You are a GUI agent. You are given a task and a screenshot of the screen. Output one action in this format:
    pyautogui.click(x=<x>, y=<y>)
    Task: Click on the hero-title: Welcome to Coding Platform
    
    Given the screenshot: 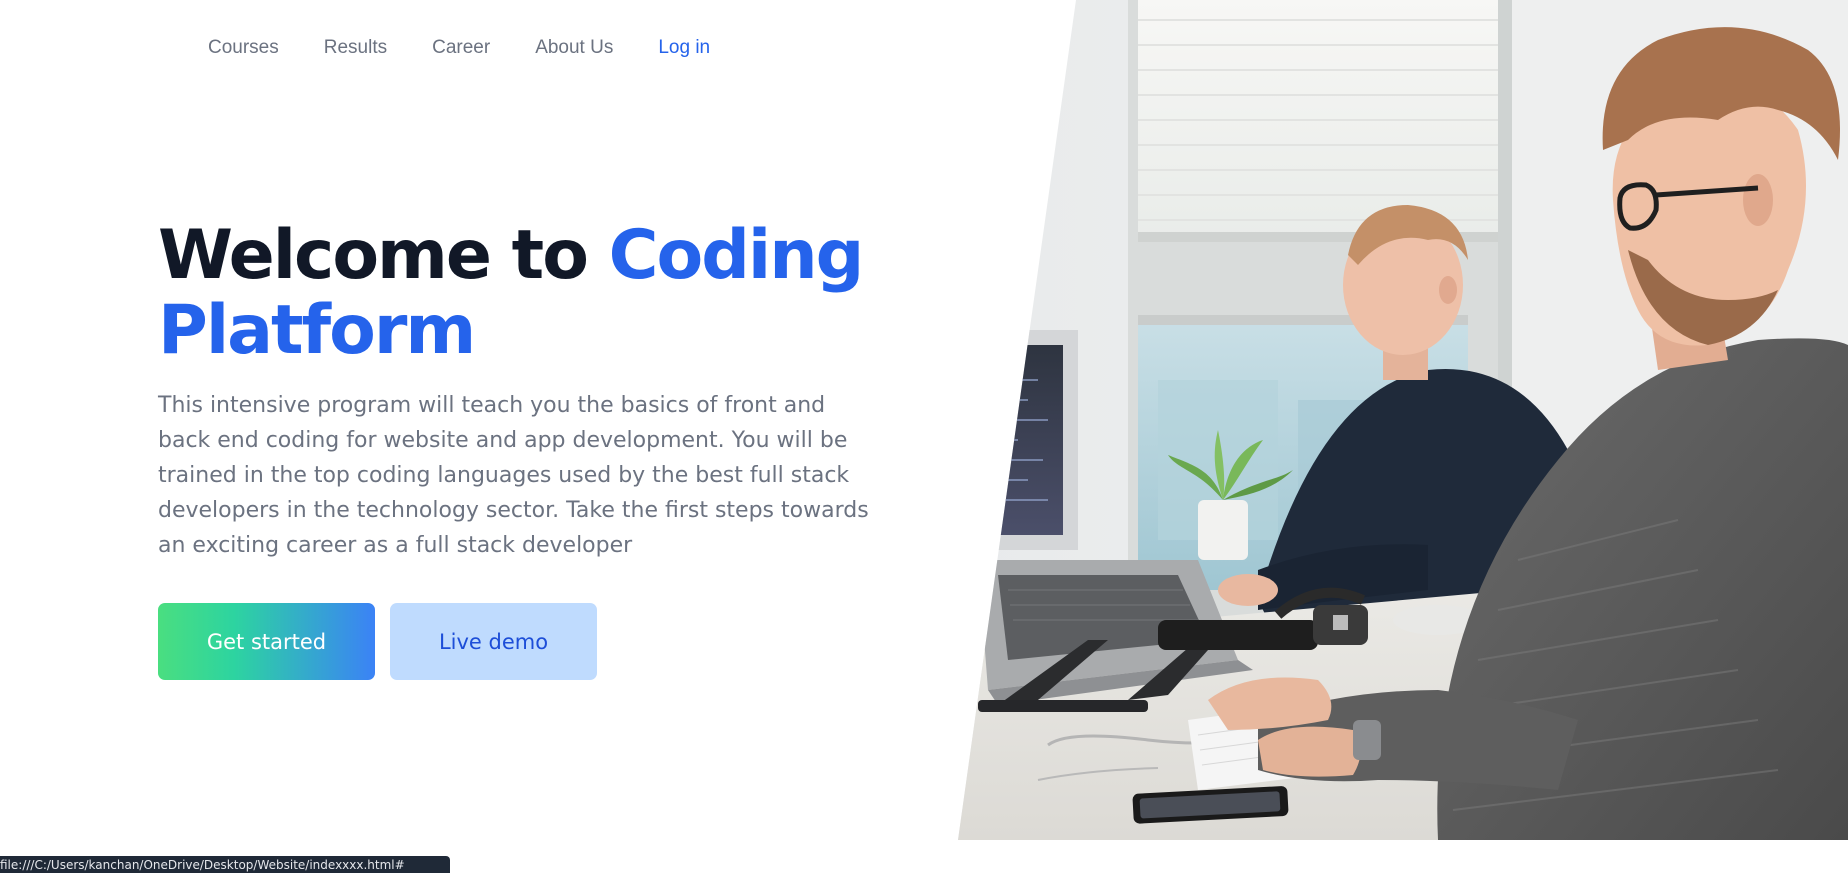 What is the action you would take?
    pyautogui.click(x=558, y=293)
    